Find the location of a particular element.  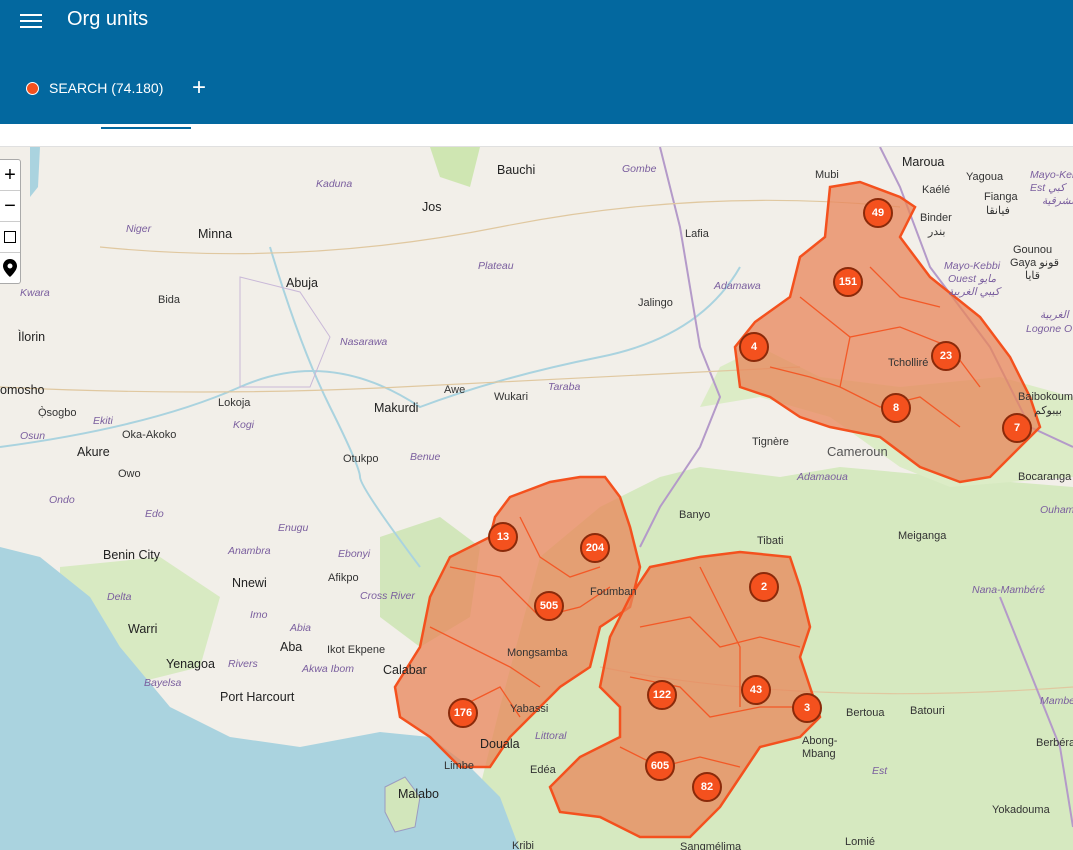

region-label: Gombe is located at coordinates (639, 169).